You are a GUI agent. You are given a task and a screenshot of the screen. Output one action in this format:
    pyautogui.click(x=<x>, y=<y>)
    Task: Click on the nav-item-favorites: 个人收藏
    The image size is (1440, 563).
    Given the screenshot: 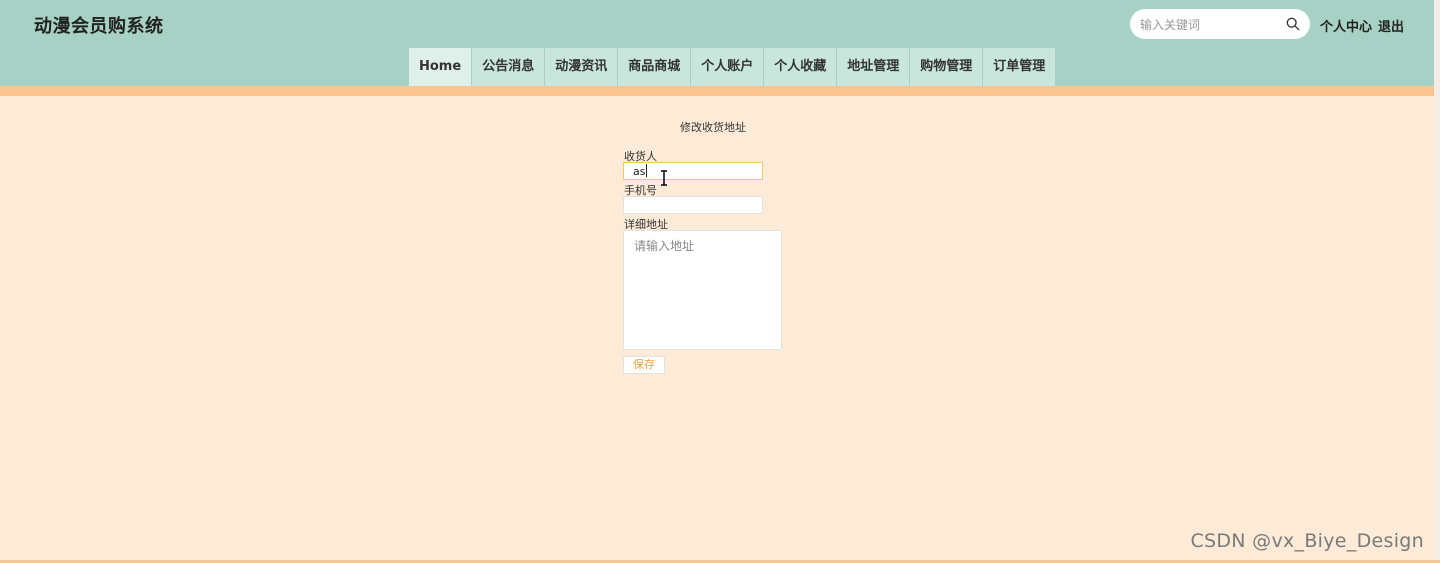 What is the action you would take?
    pyautogui.click(x=801, y=67)
    